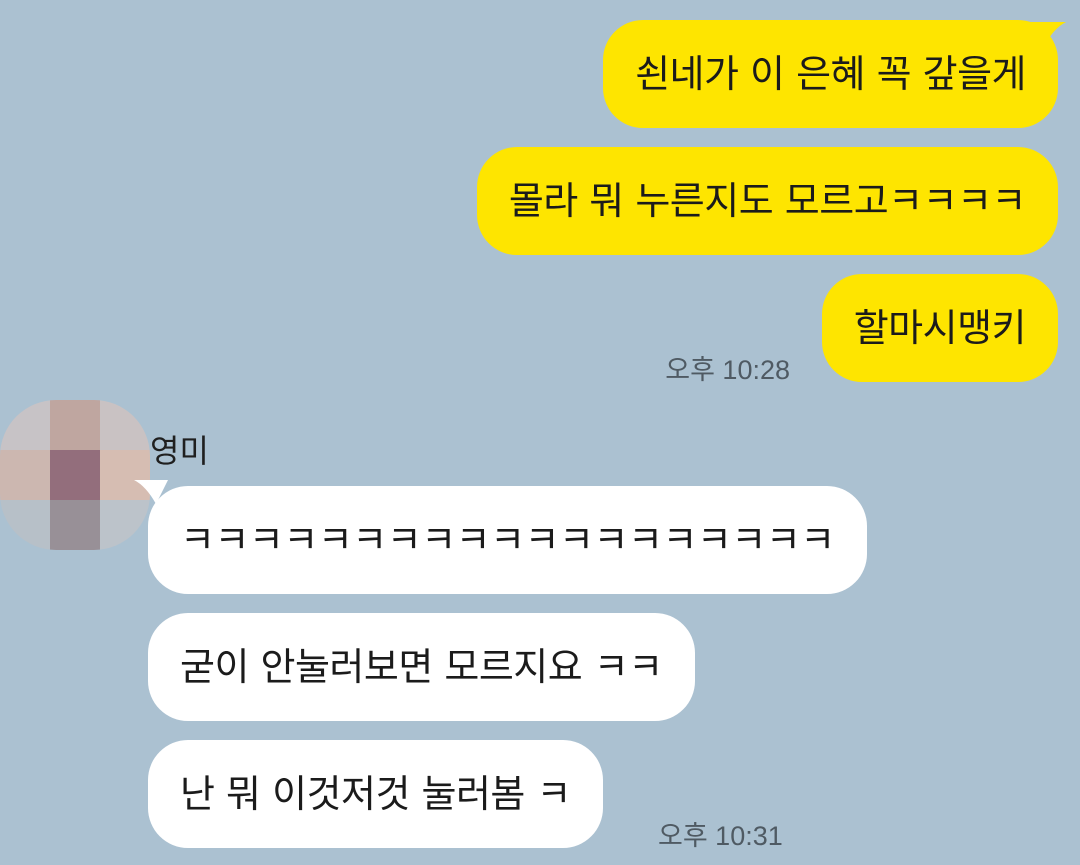 The height and width of the screenshot is (865, 1080). I want to click on received-timestamp: 오후 10:31, so click(720, 836).